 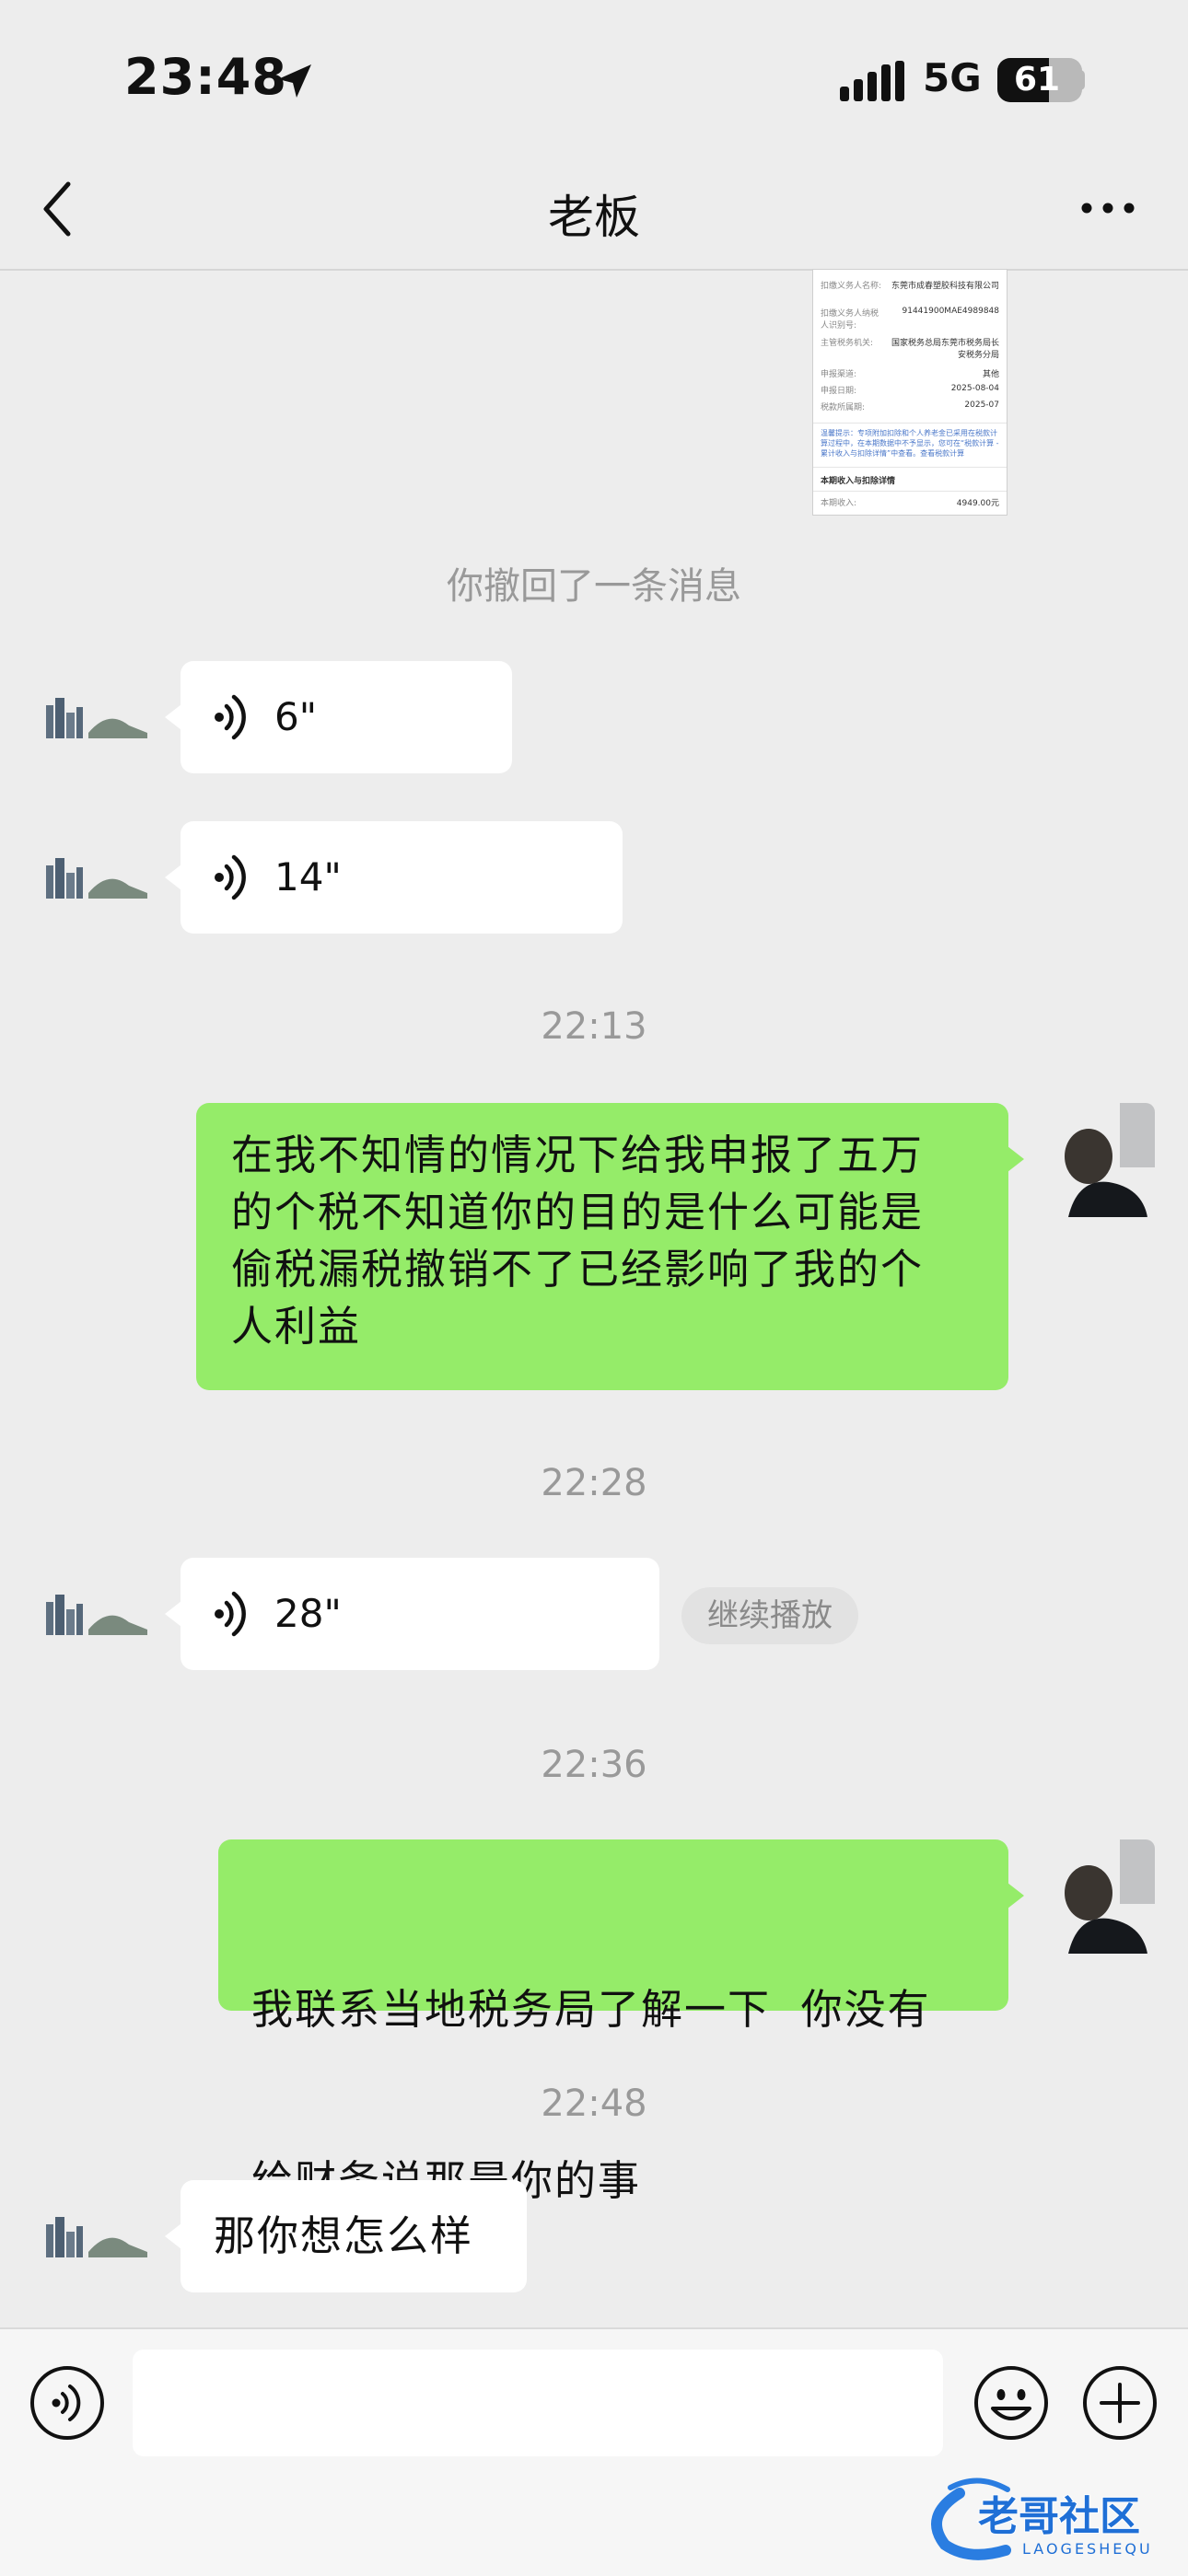 I want to click on timestamp: 22:36, so click(x=594, y=1765).